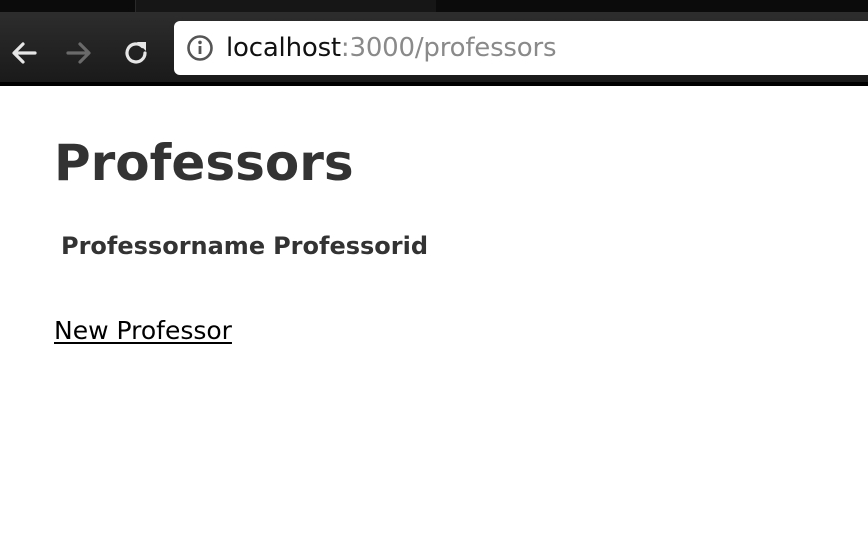 The width and height of the screenshot is (868, 544). Describe the element at coordinates (285, 6) in the screenshot. I see `tab` at that location.